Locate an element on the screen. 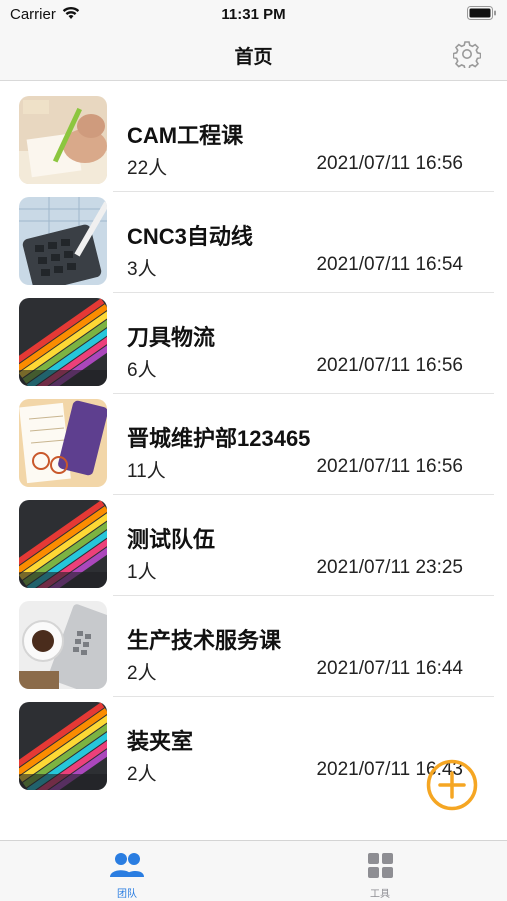  grid-icon is located at coordinates (380, 868).